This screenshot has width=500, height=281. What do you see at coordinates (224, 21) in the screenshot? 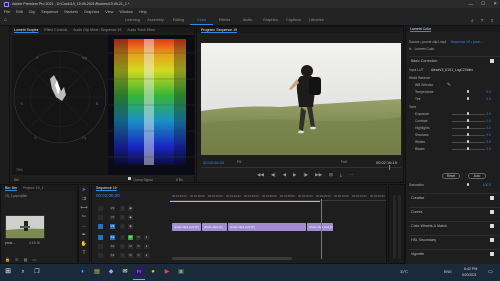
I see `workspace-tab-effects: Effects` at bounding box center [224, 21].